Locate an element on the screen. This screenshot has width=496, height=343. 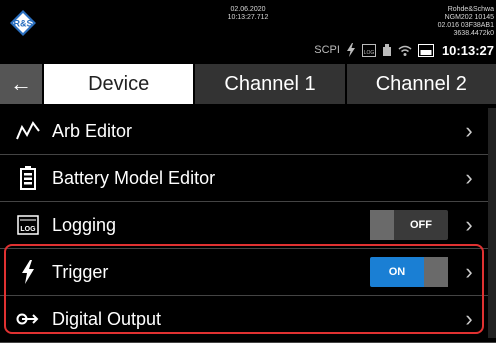
wifi-icon is located at coordinates (405, 50).